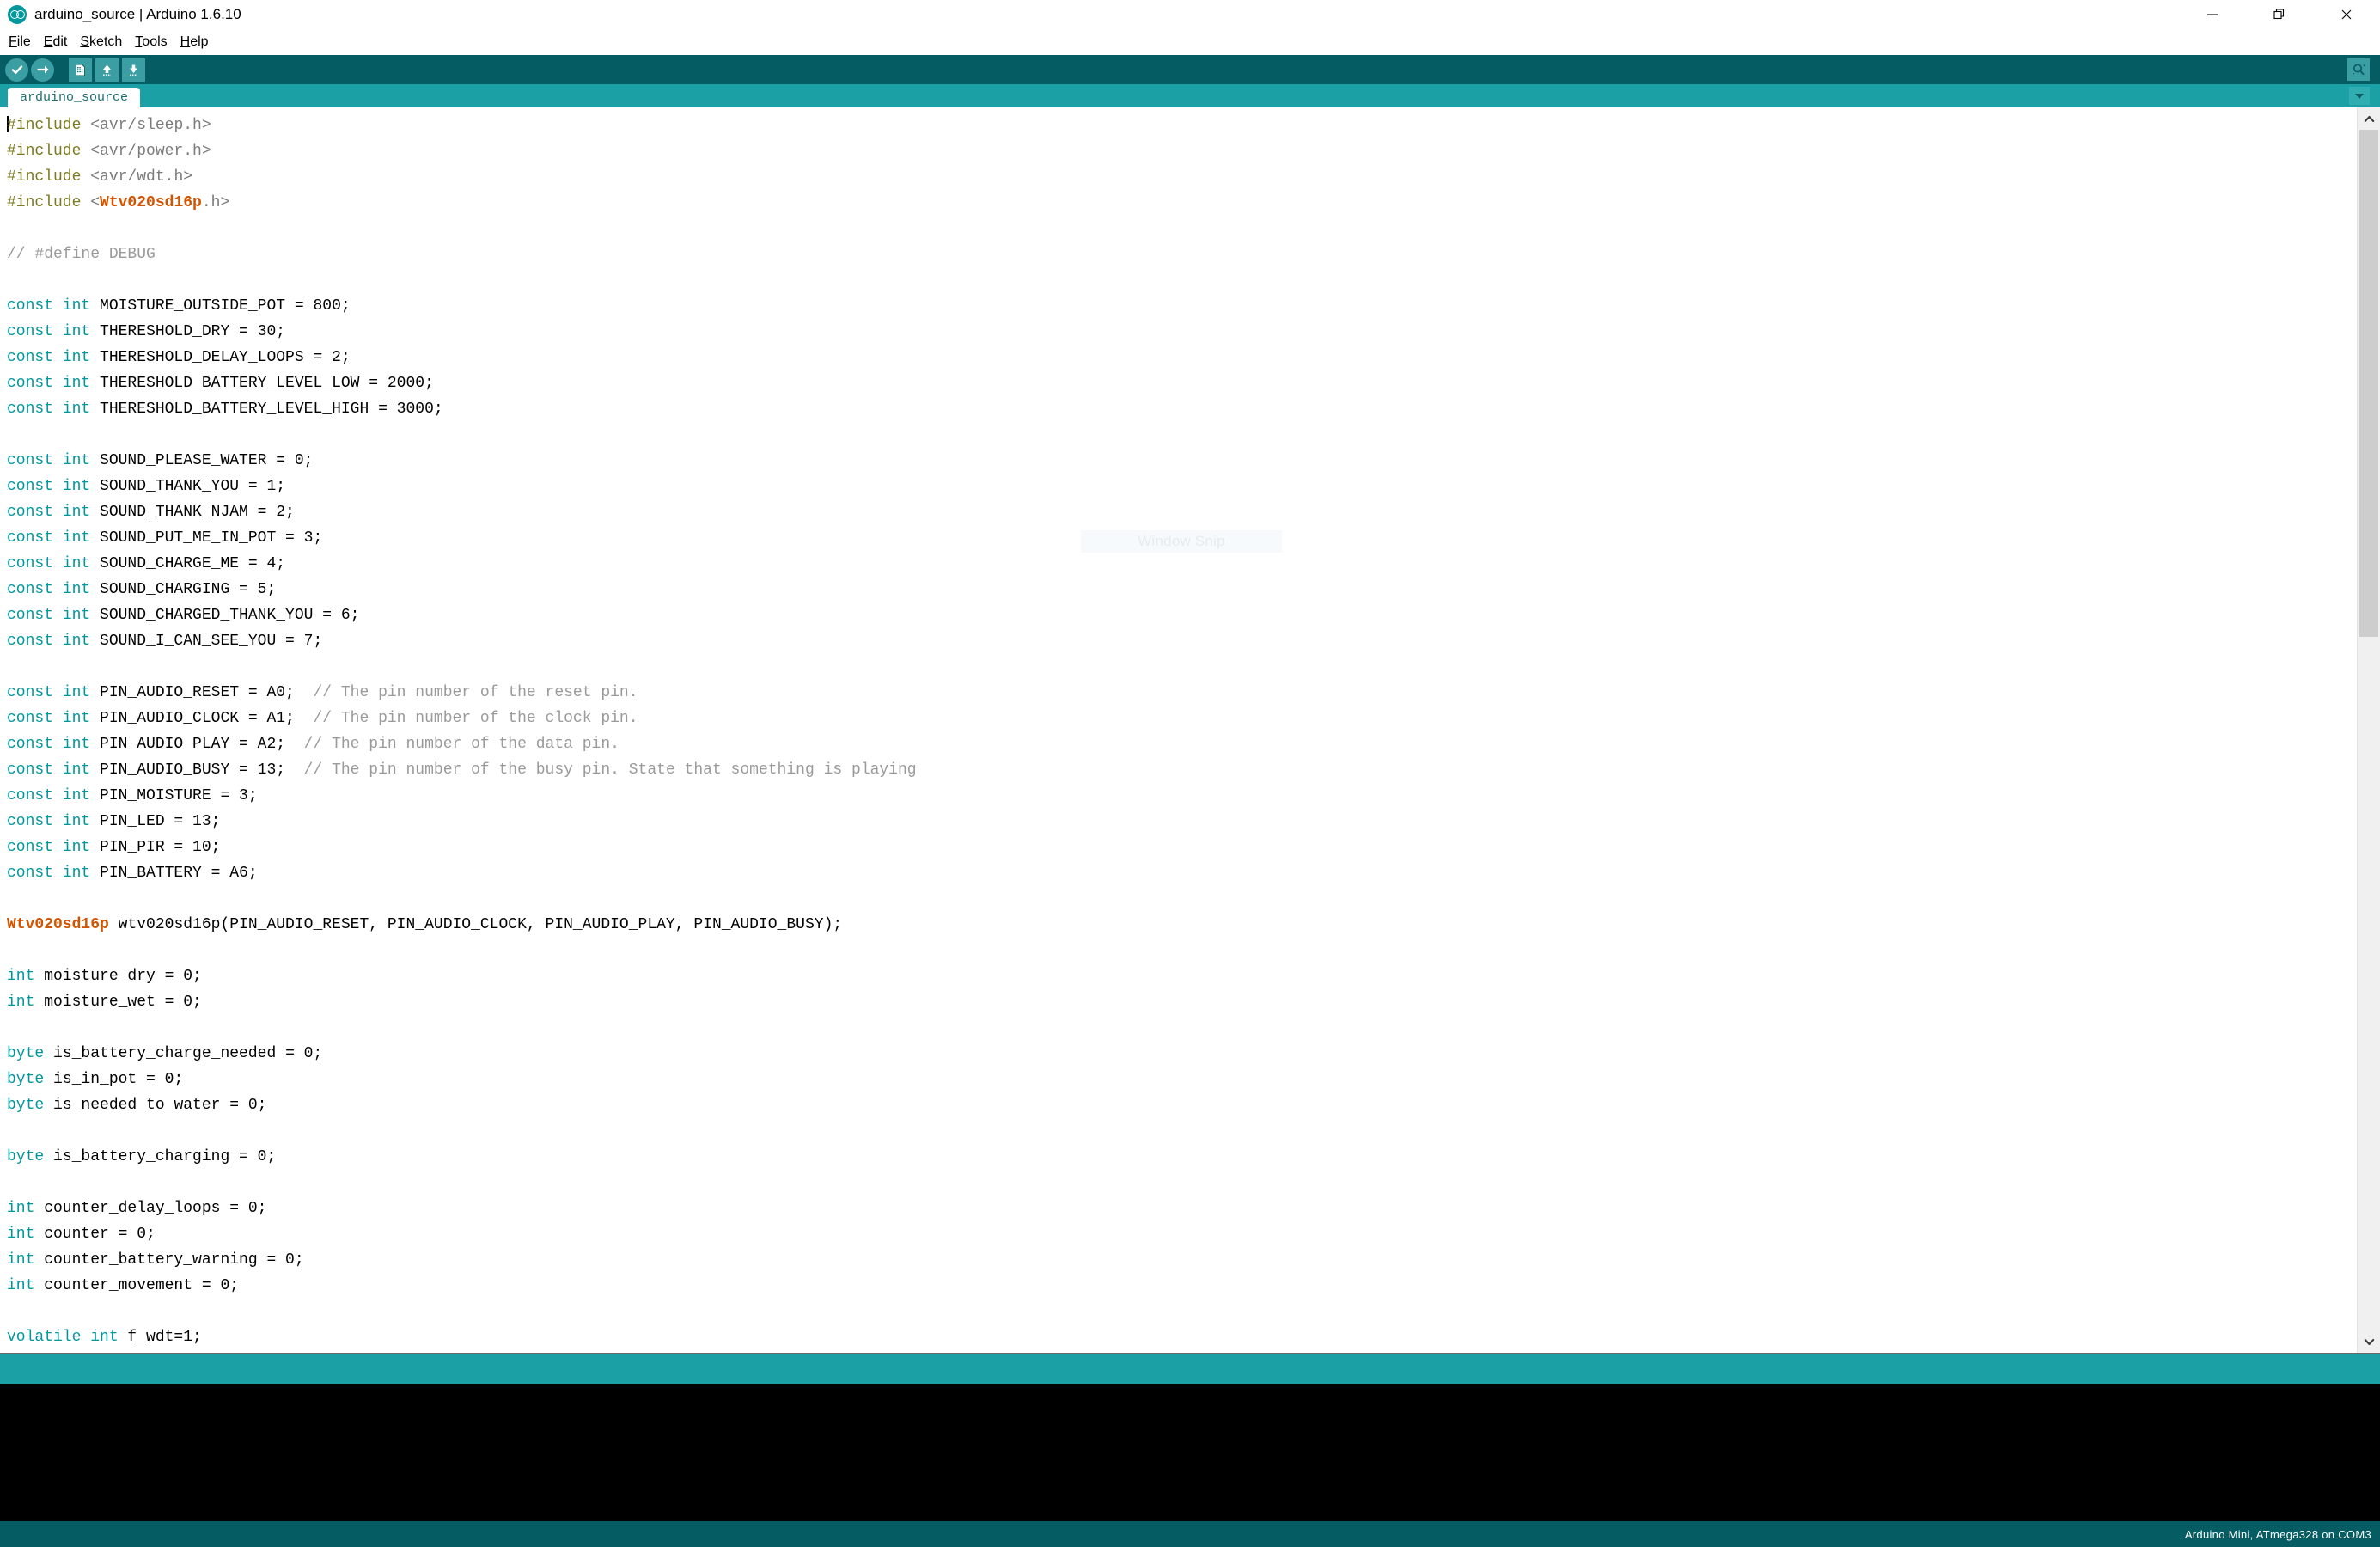 This screenshot has width=2380, height=1547. I want to click on code-line: const int MOISTURE_OUTSIDE_POT = 800;, so click(1182, 306).